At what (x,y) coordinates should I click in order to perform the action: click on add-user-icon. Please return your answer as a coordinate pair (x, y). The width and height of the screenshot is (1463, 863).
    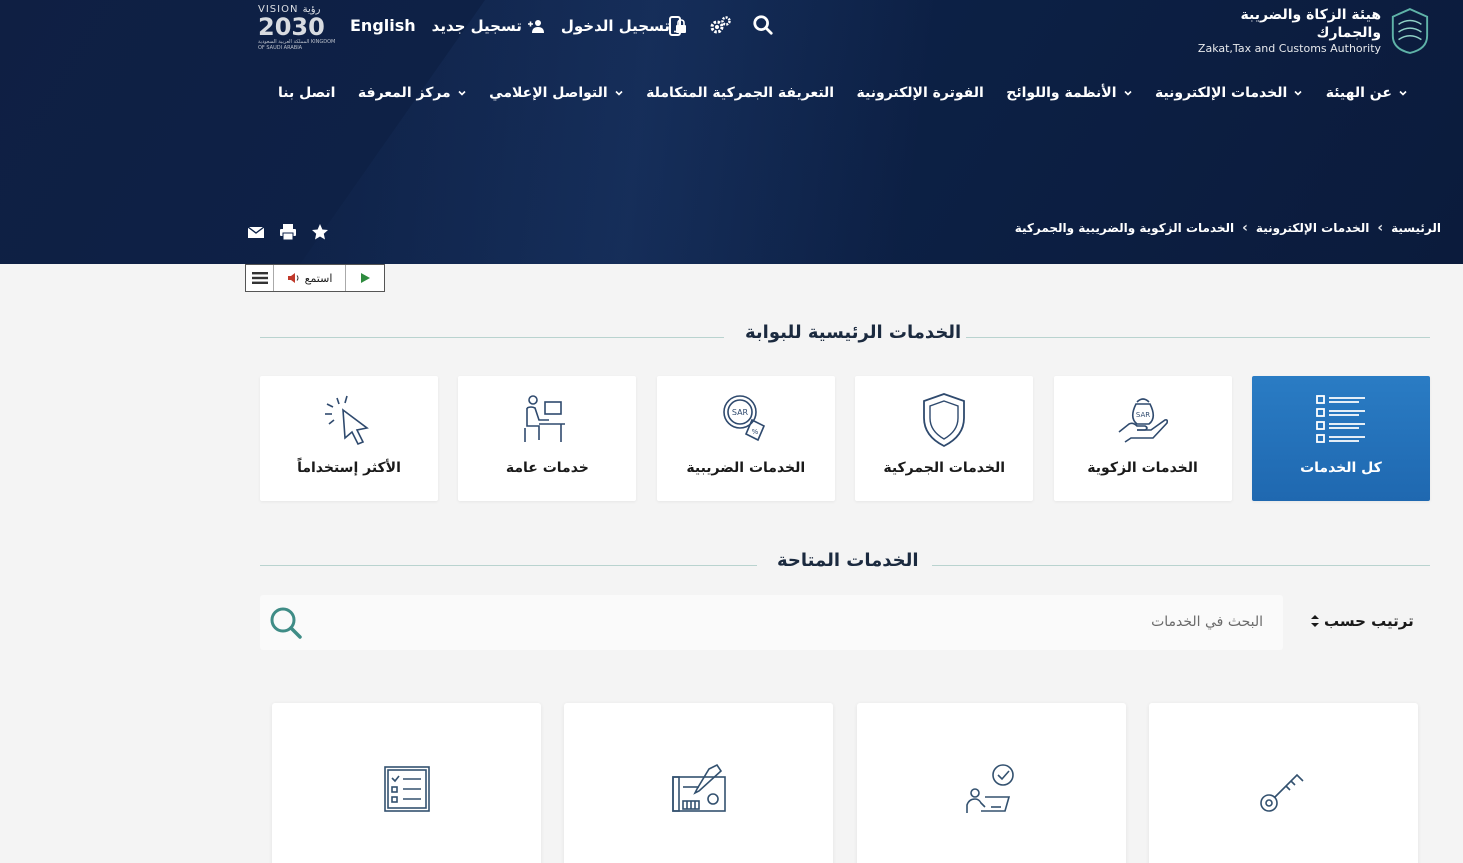
    Looking at the image, I should click on (535, 26).